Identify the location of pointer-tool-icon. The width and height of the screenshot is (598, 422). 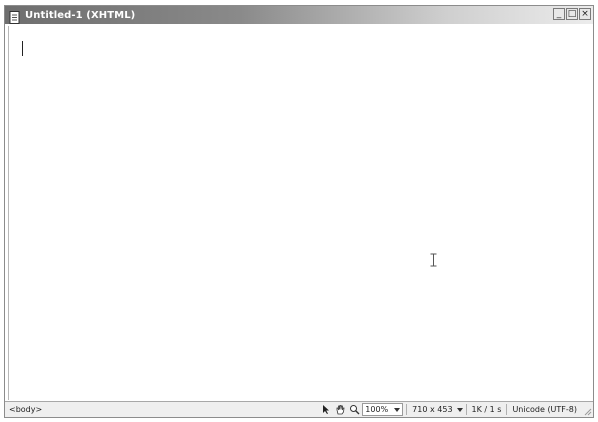
(326, 410).